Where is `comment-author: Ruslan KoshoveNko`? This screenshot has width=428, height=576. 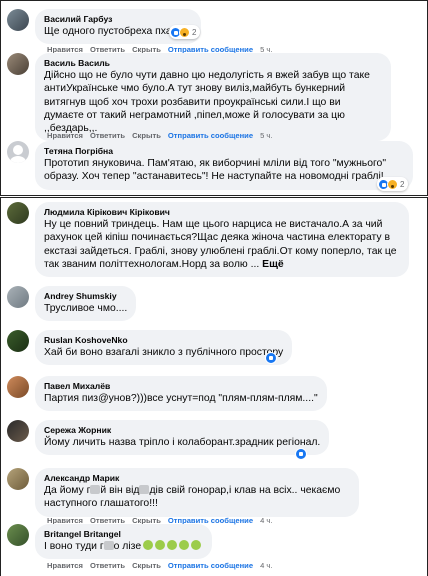 comment-author: Ruslan KoshoveNko is located at coordinates (163, 340).